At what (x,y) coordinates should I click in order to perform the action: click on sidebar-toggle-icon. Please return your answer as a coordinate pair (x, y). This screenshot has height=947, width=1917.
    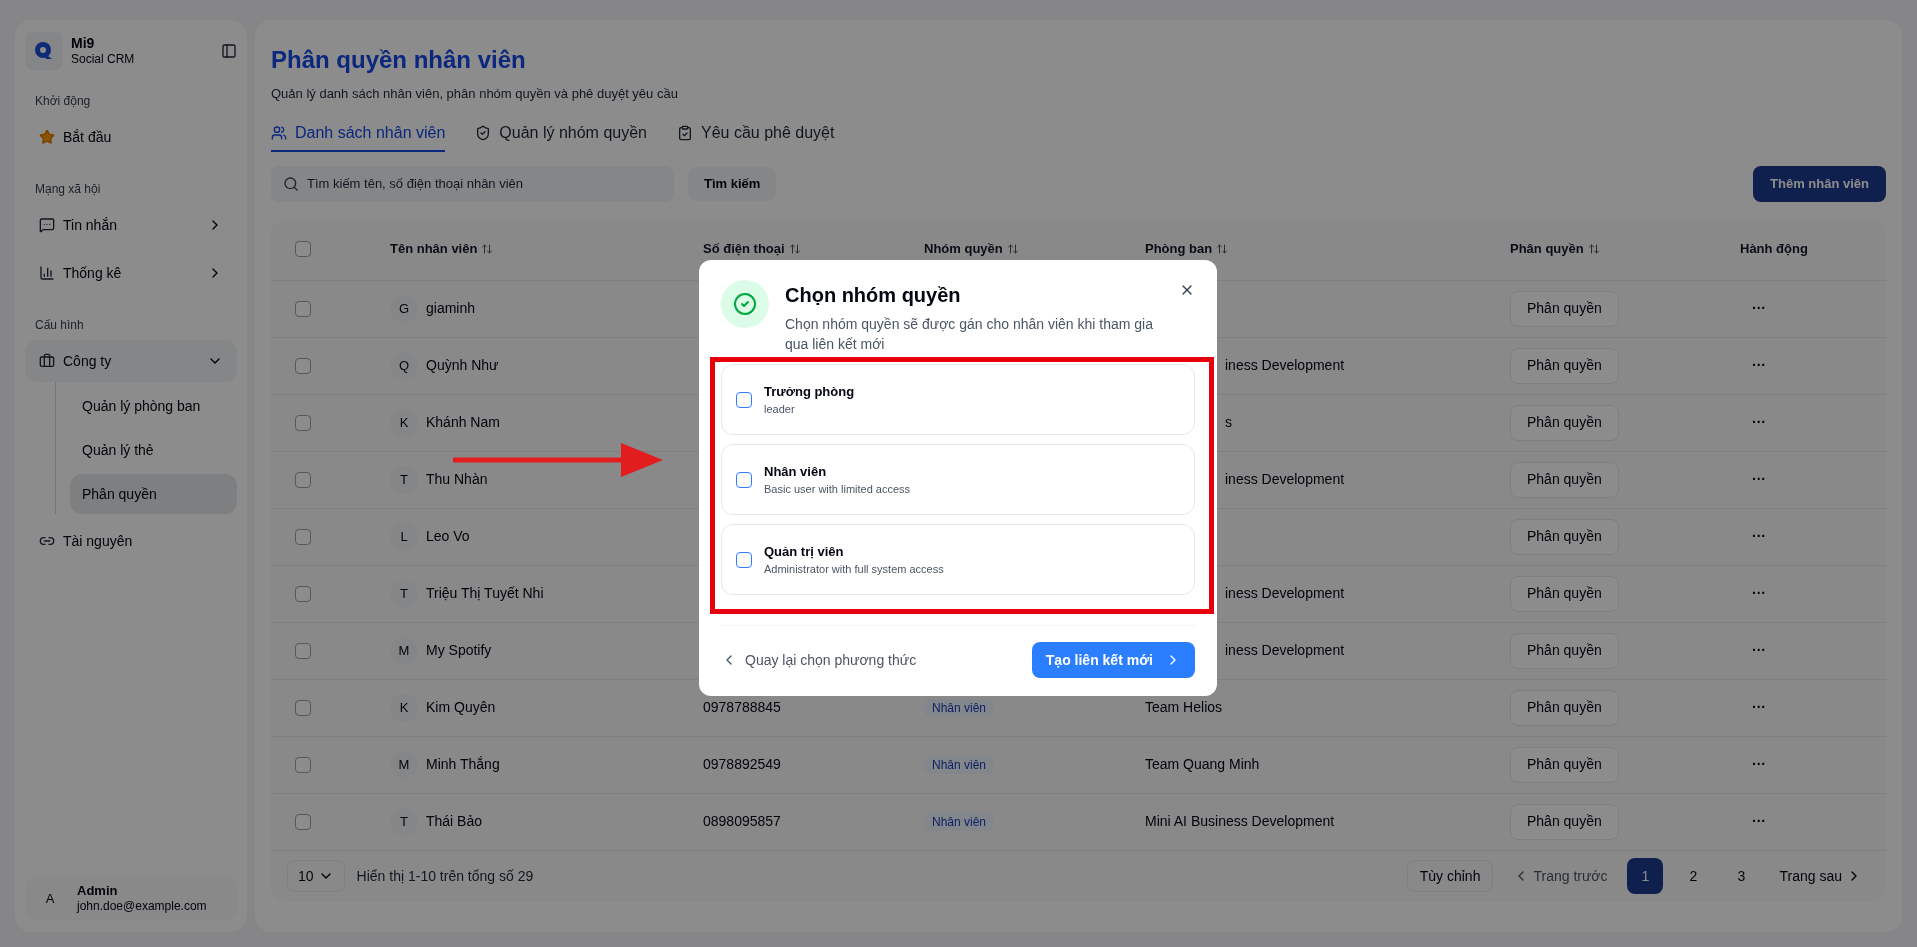
    Looking at the image, I should click on (229, 51).